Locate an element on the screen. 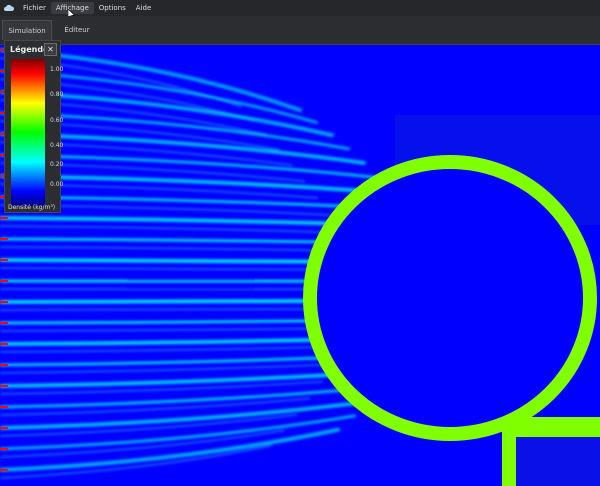 The image size is (600, 486). menu-fichier: Fichier is located at coordinates (34, 8).